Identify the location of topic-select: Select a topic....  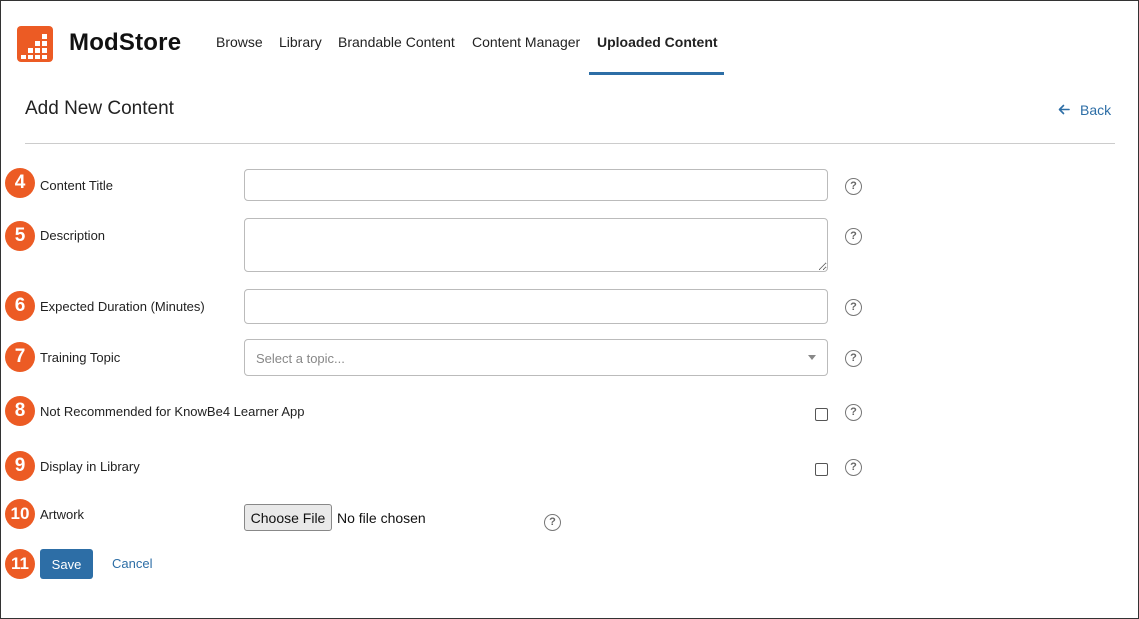
(536, 357).